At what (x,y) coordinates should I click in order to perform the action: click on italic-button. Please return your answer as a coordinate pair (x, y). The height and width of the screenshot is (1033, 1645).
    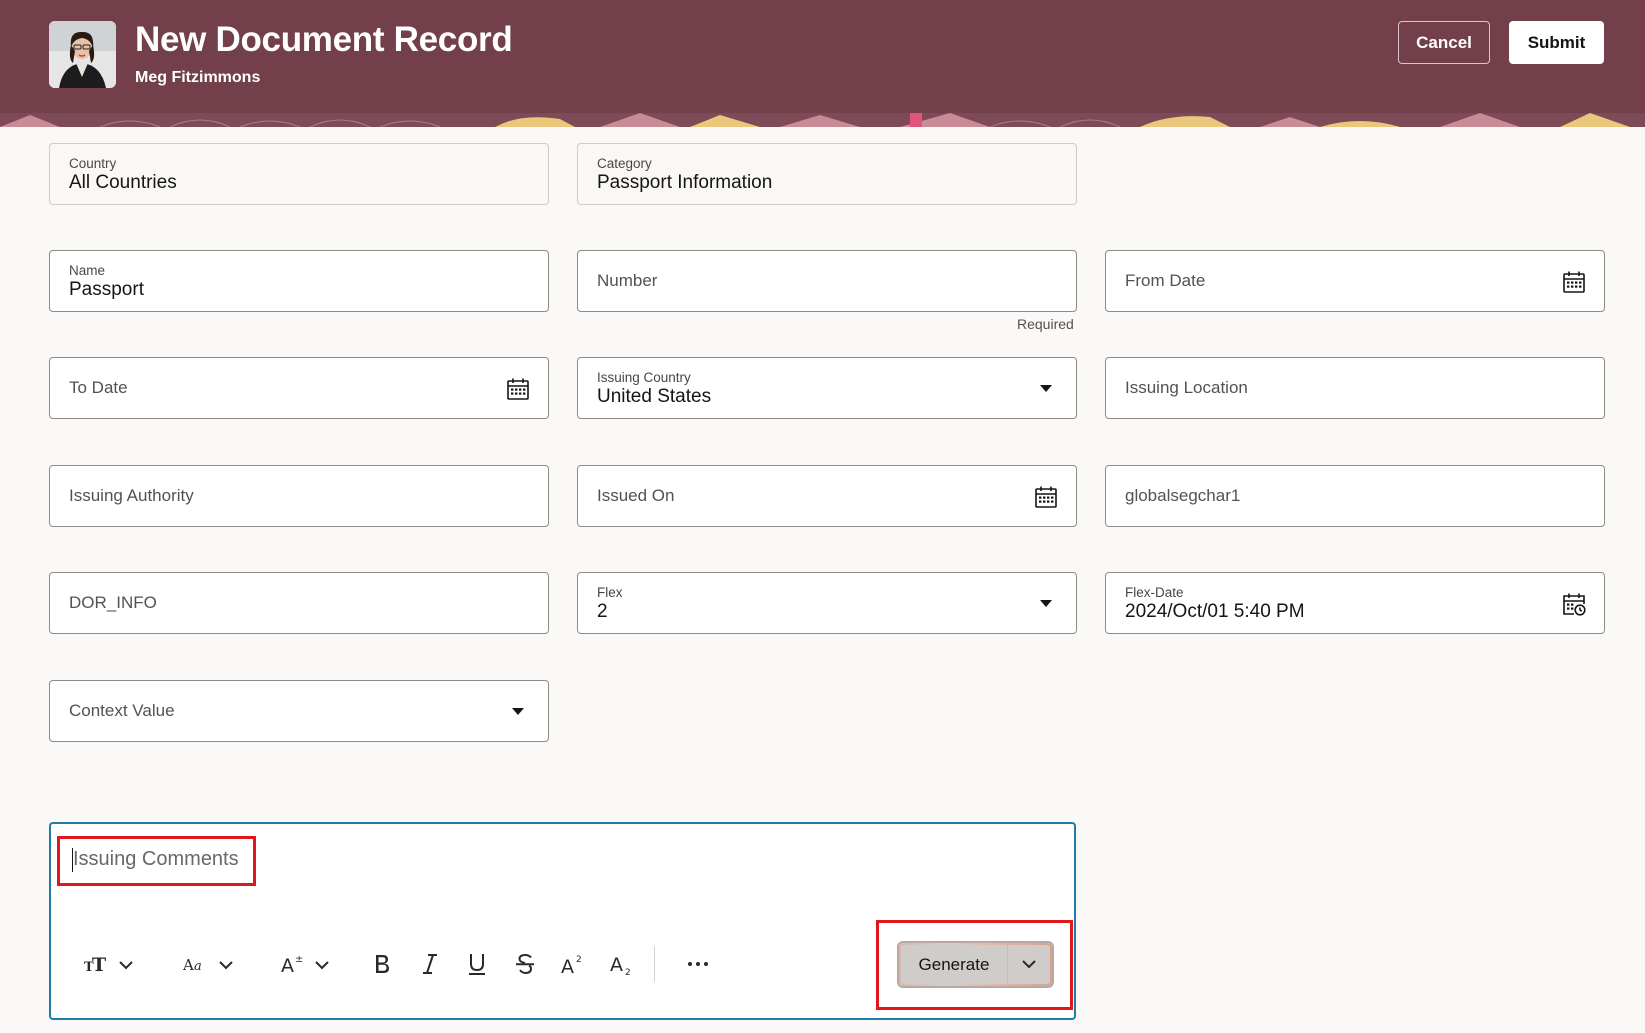
    Looking at the image, I should click on (430, 966).